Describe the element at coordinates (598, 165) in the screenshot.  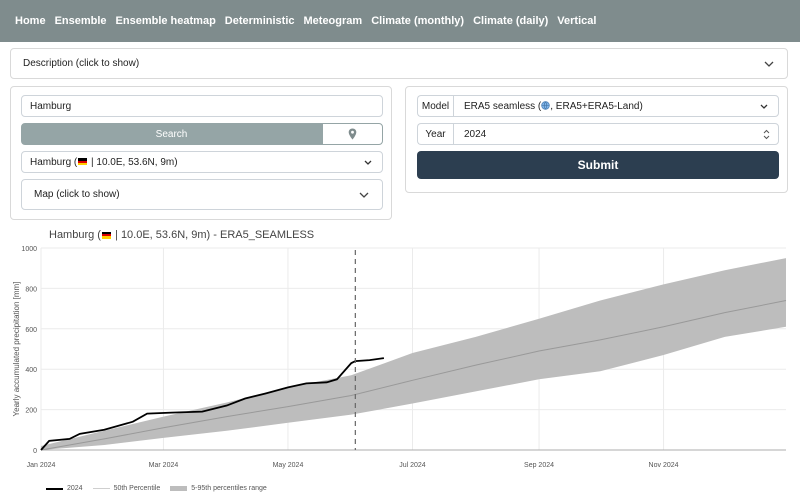
I see `submit-button: Submit` at that location.